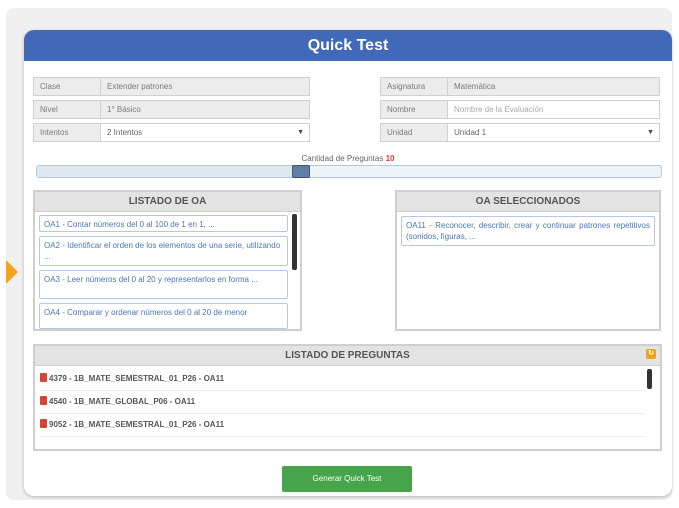  What do you see at coordinates (347, 479) in the screenshot?
I see `generate-quick-test-button: Generar Quick Test` at bounding box center [347, 479].